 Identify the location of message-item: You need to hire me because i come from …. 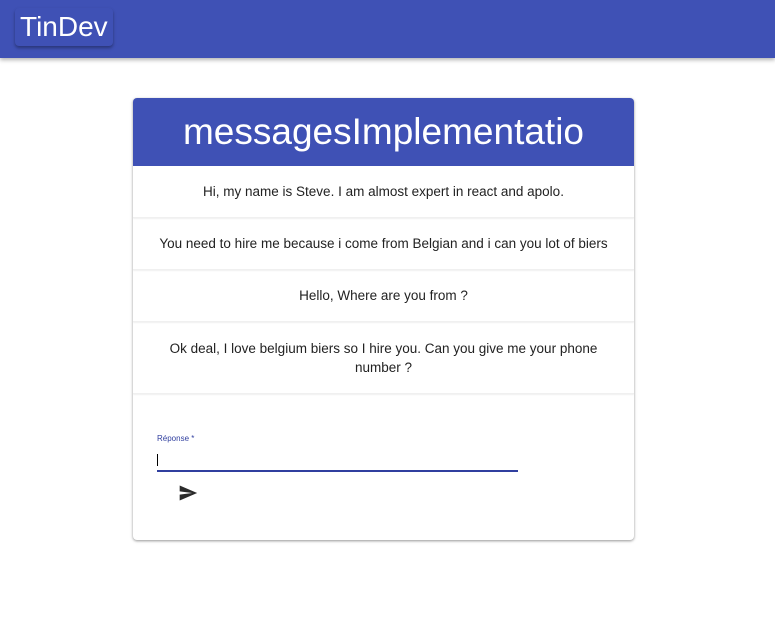
(383, 244).